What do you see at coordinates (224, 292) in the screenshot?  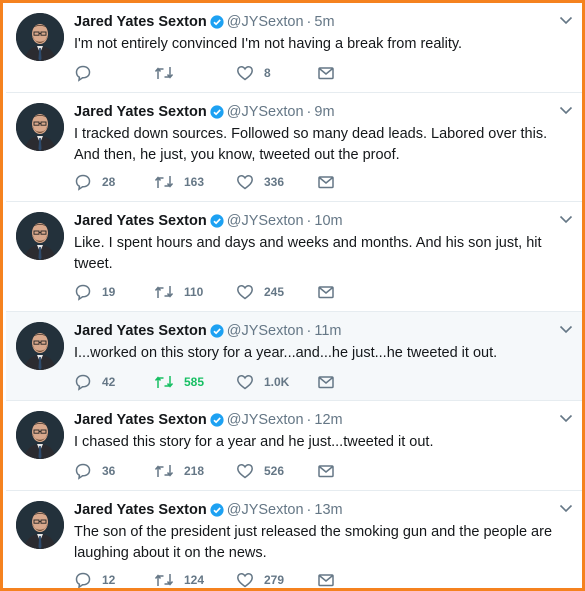 I see `tweet-actions: 19 110 245` at bounding box center [224, 292].